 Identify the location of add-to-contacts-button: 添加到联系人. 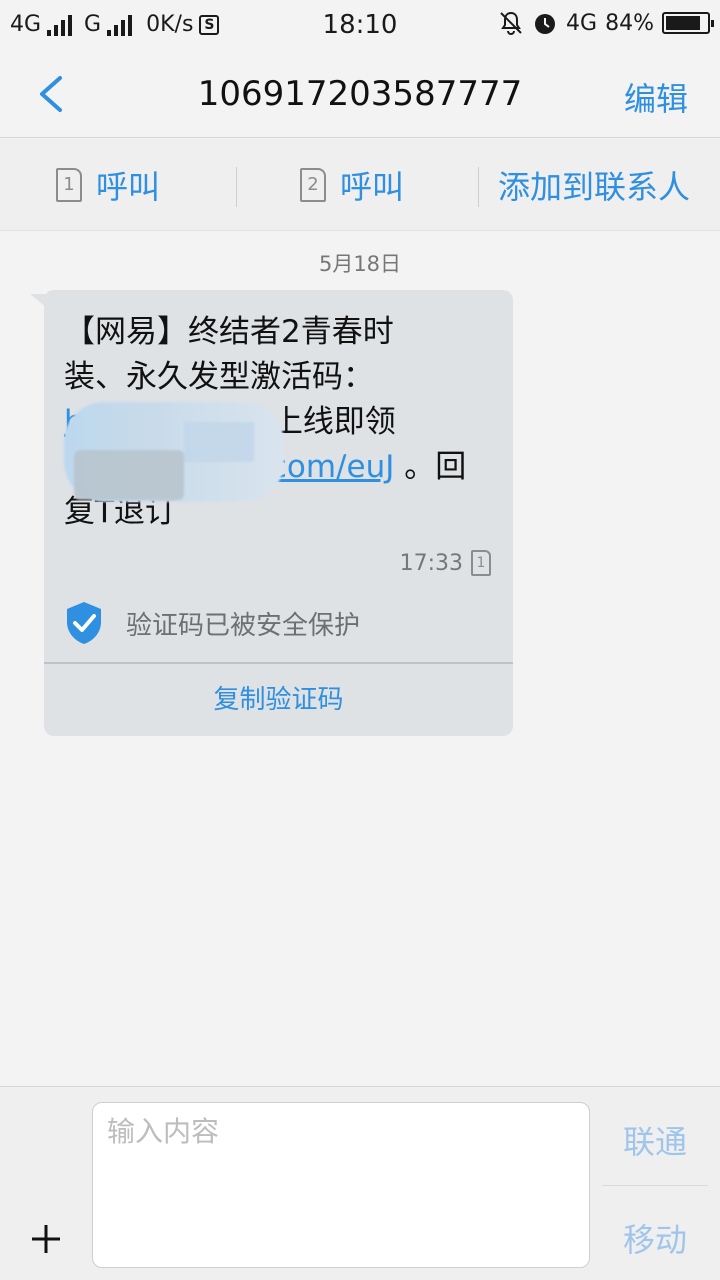
(594, 185).